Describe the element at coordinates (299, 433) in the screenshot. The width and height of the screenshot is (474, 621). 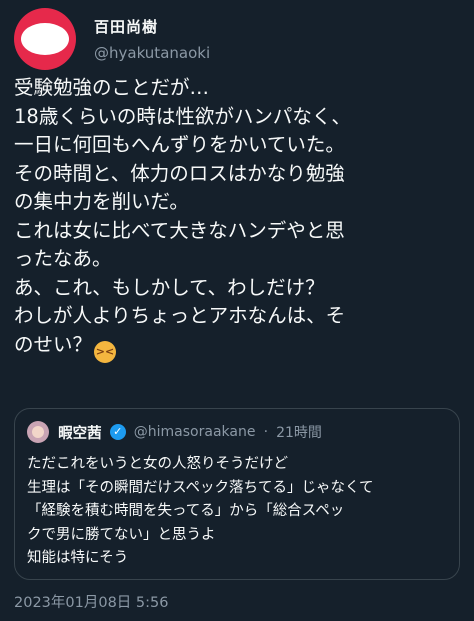
I see `quote-time: 21時間` at that location.